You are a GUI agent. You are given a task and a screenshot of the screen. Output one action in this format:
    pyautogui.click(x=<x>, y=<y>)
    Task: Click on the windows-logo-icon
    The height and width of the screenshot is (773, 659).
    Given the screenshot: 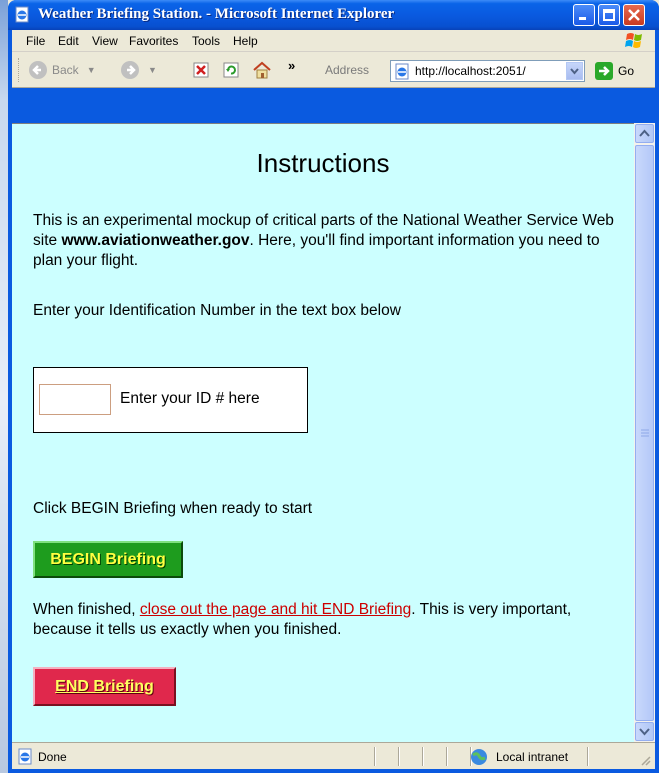 What is the action you would take?
    pyautogui.click(x=633, y=40)
    